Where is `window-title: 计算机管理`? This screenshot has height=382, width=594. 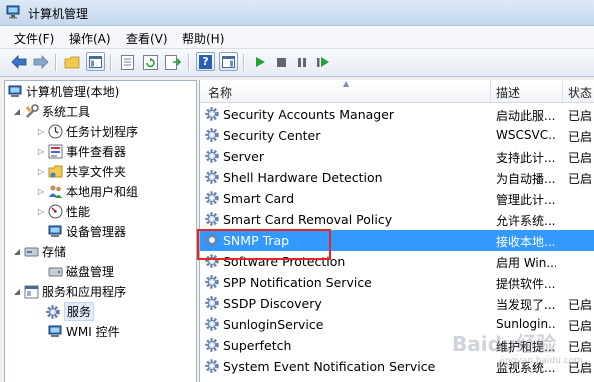 window-title: 计算机管理 is located at coordinates (58, 14).